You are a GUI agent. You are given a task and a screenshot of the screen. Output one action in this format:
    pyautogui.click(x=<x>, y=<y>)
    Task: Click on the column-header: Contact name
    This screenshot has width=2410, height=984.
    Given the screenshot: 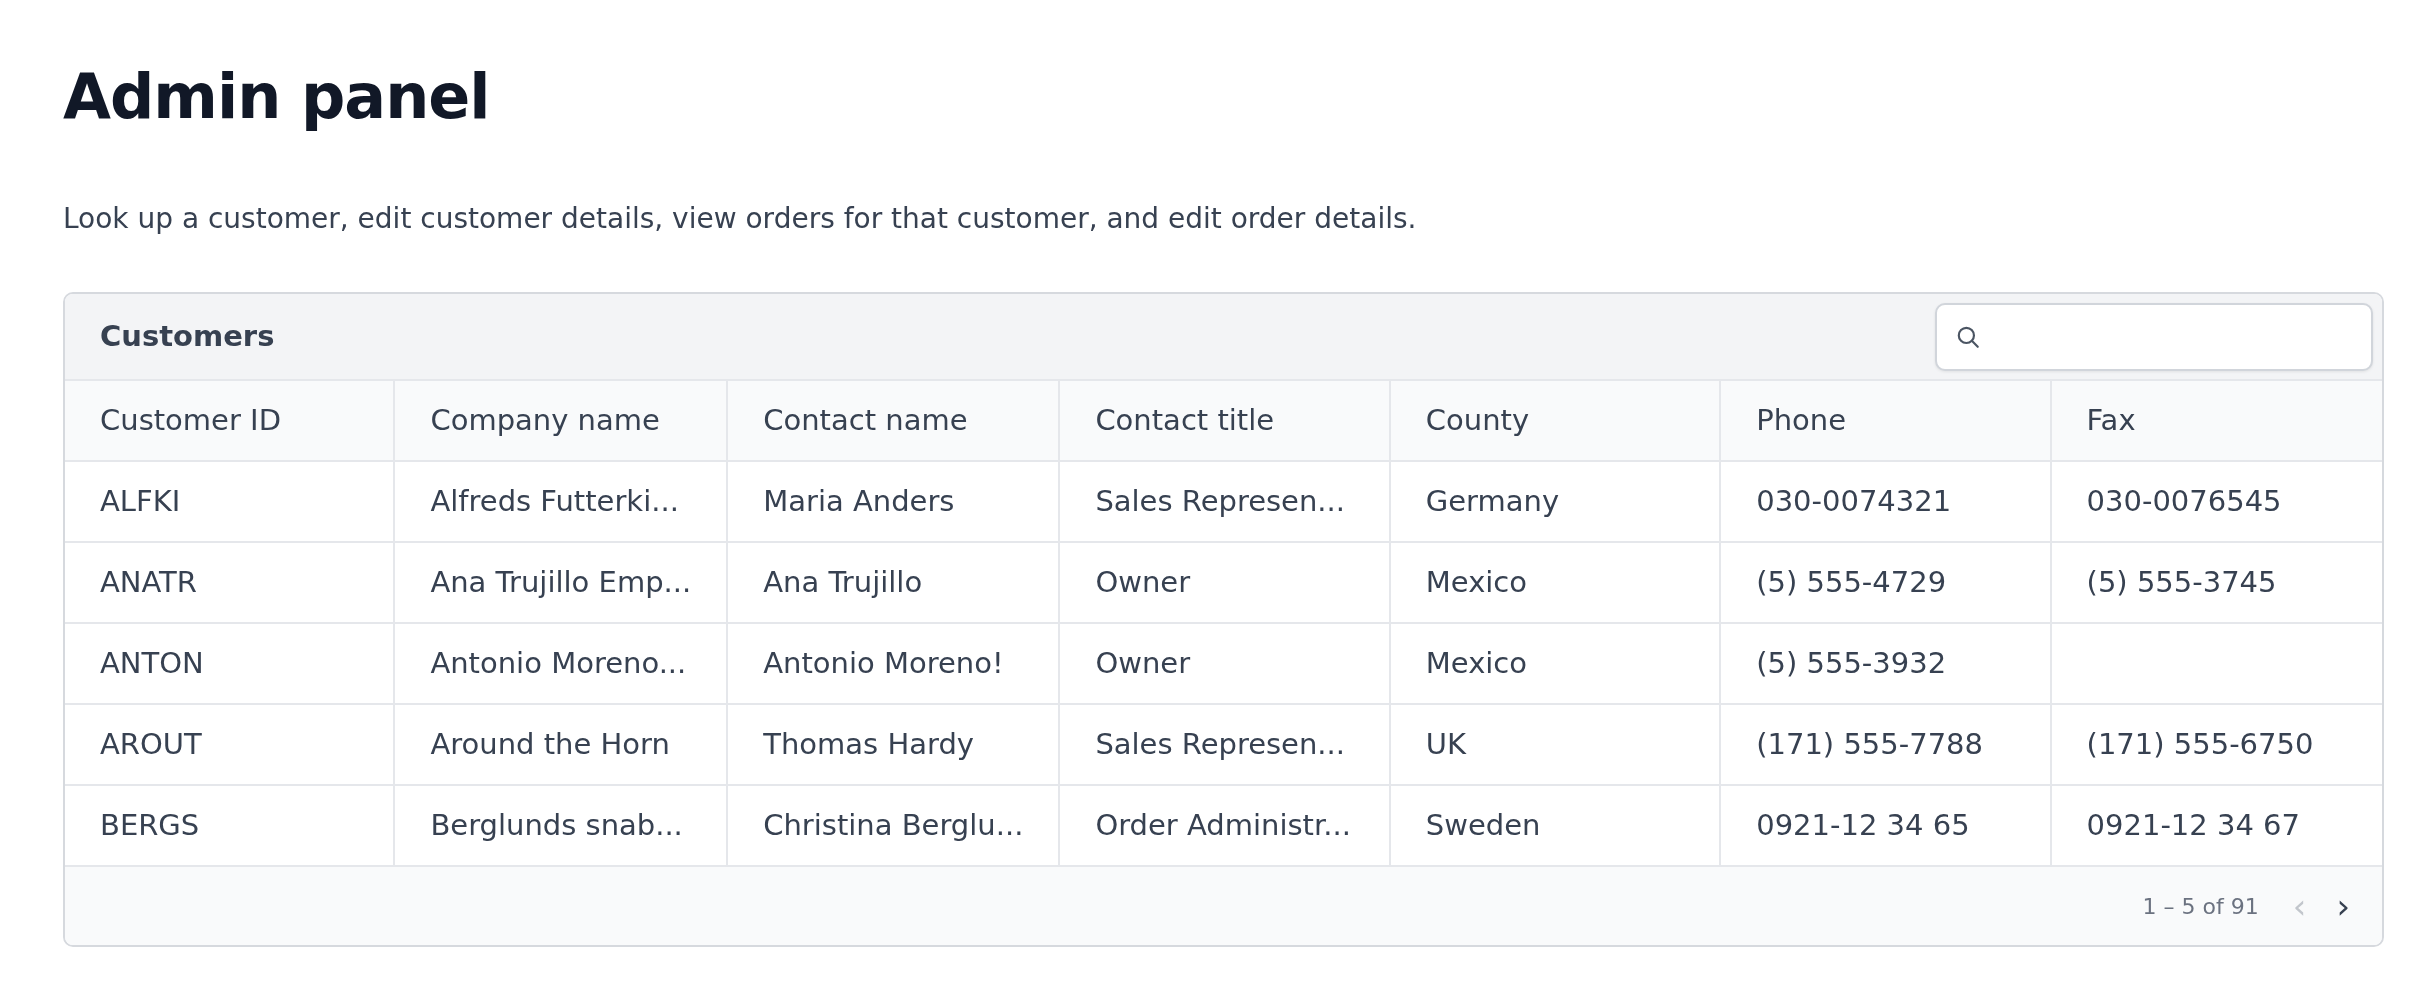 What is the action you would take?
    pyautogui.click(x=894, y=422)
    